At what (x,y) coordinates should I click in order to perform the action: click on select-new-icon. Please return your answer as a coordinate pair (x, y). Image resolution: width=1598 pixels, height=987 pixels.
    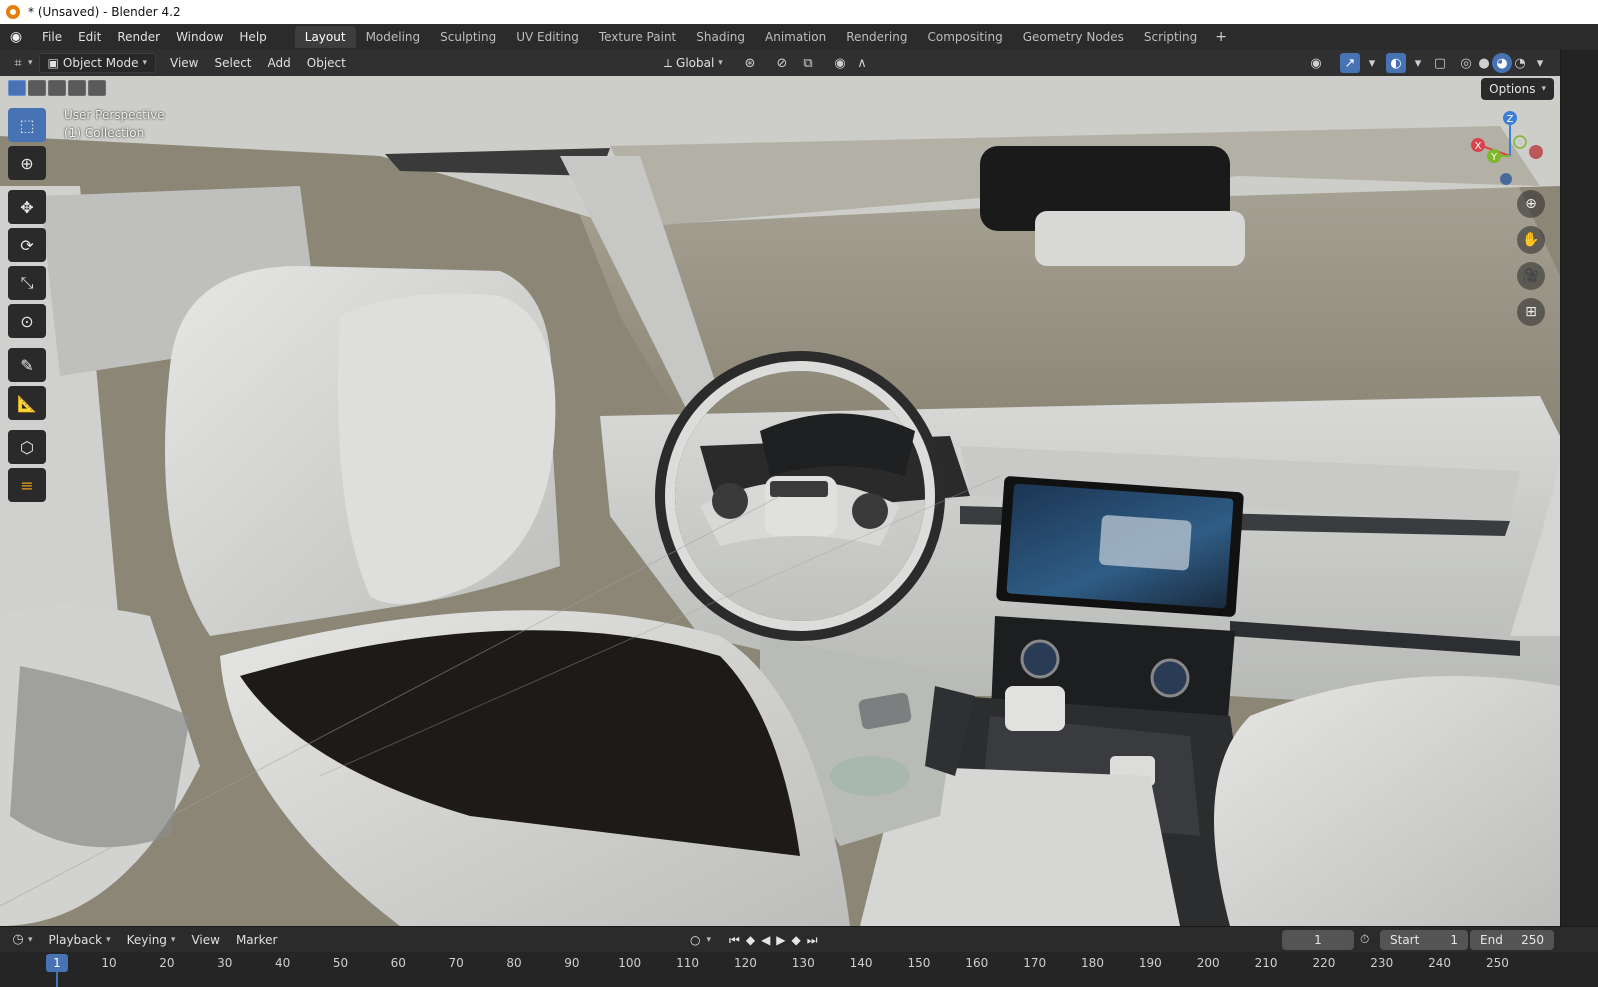
    Looking at the image, I should click on (17, 88).